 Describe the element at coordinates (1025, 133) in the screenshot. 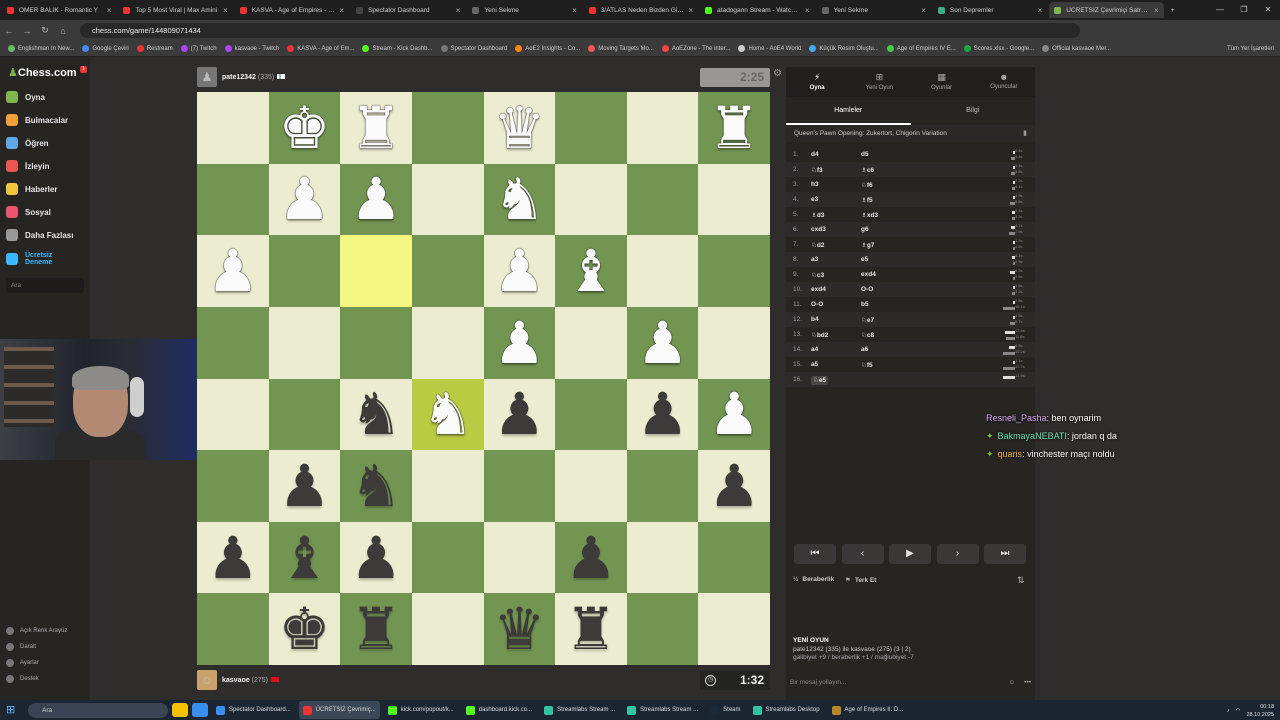

I see `book-icon: ▮` at that location.